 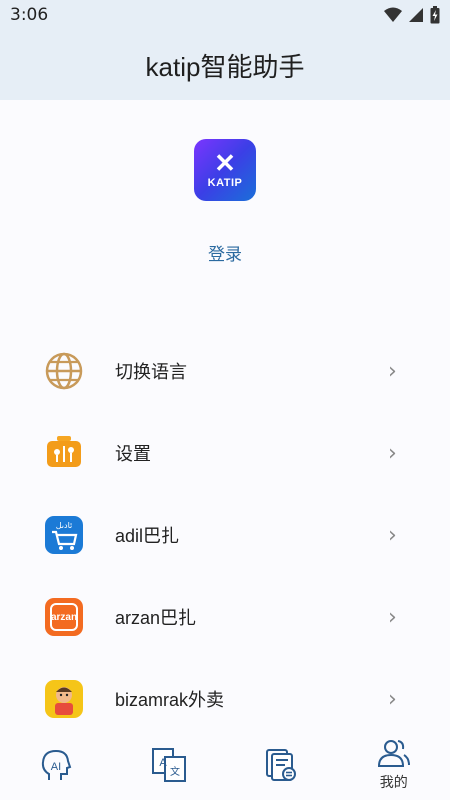 I want to click on adil-app-icon: ﺋﺎدﯨﻞ, so click(x=64, y=535).